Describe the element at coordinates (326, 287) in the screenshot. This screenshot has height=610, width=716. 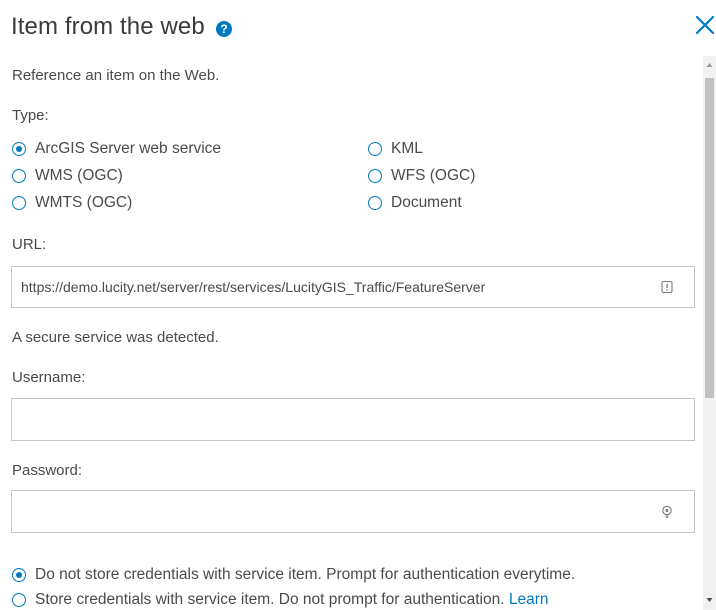
I see `url-input` at that location.